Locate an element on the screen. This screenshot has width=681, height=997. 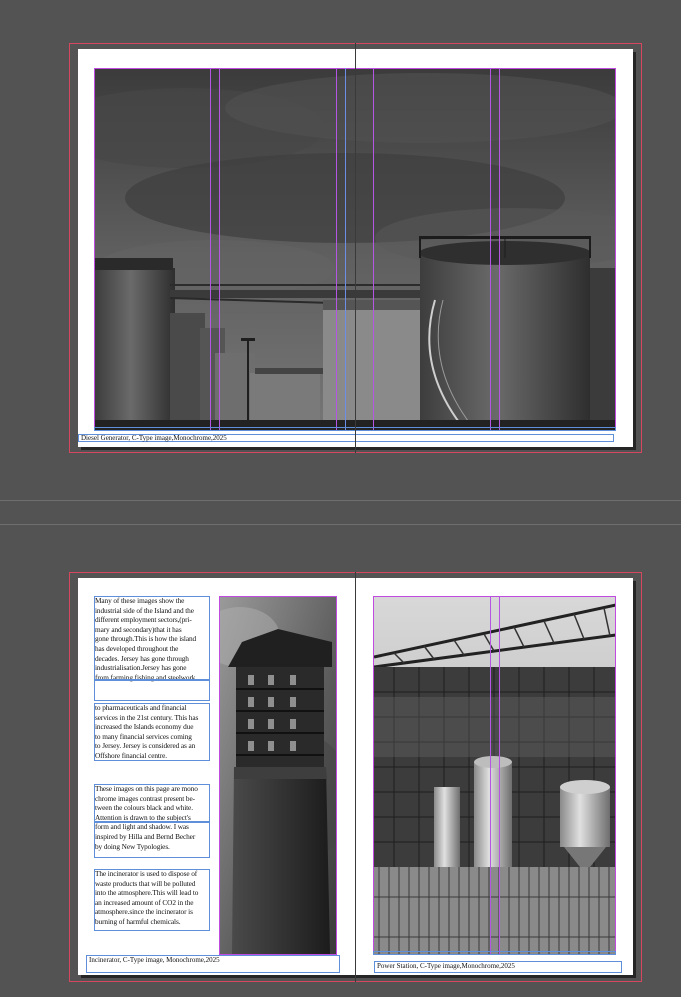
spread1-spine is located at coordinates (355, 248).